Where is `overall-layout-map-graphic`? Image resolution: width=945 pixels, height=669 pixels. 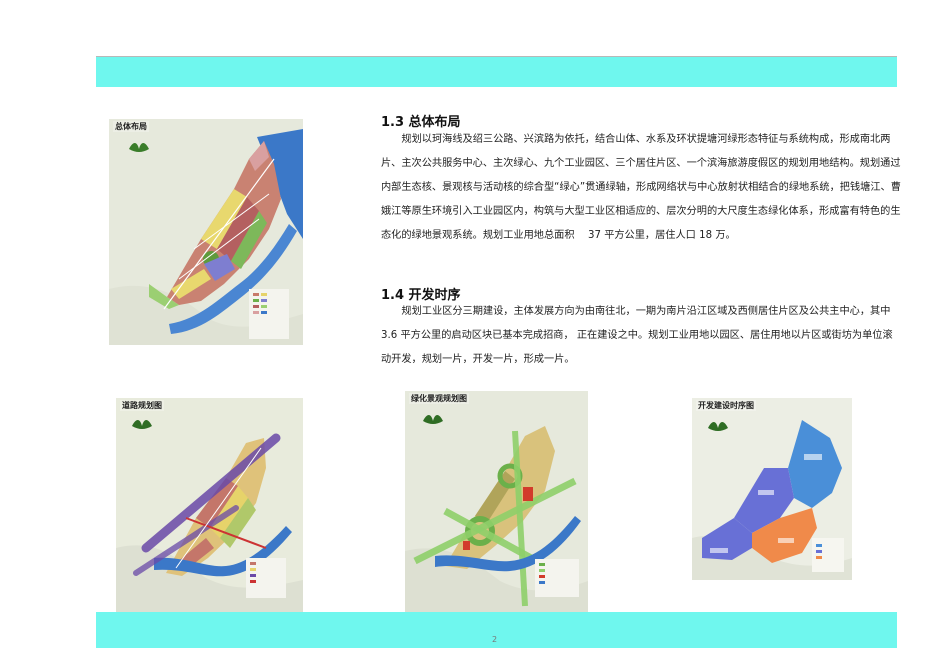 overall-layout-map-graphic is located at coordinates (206, 232).